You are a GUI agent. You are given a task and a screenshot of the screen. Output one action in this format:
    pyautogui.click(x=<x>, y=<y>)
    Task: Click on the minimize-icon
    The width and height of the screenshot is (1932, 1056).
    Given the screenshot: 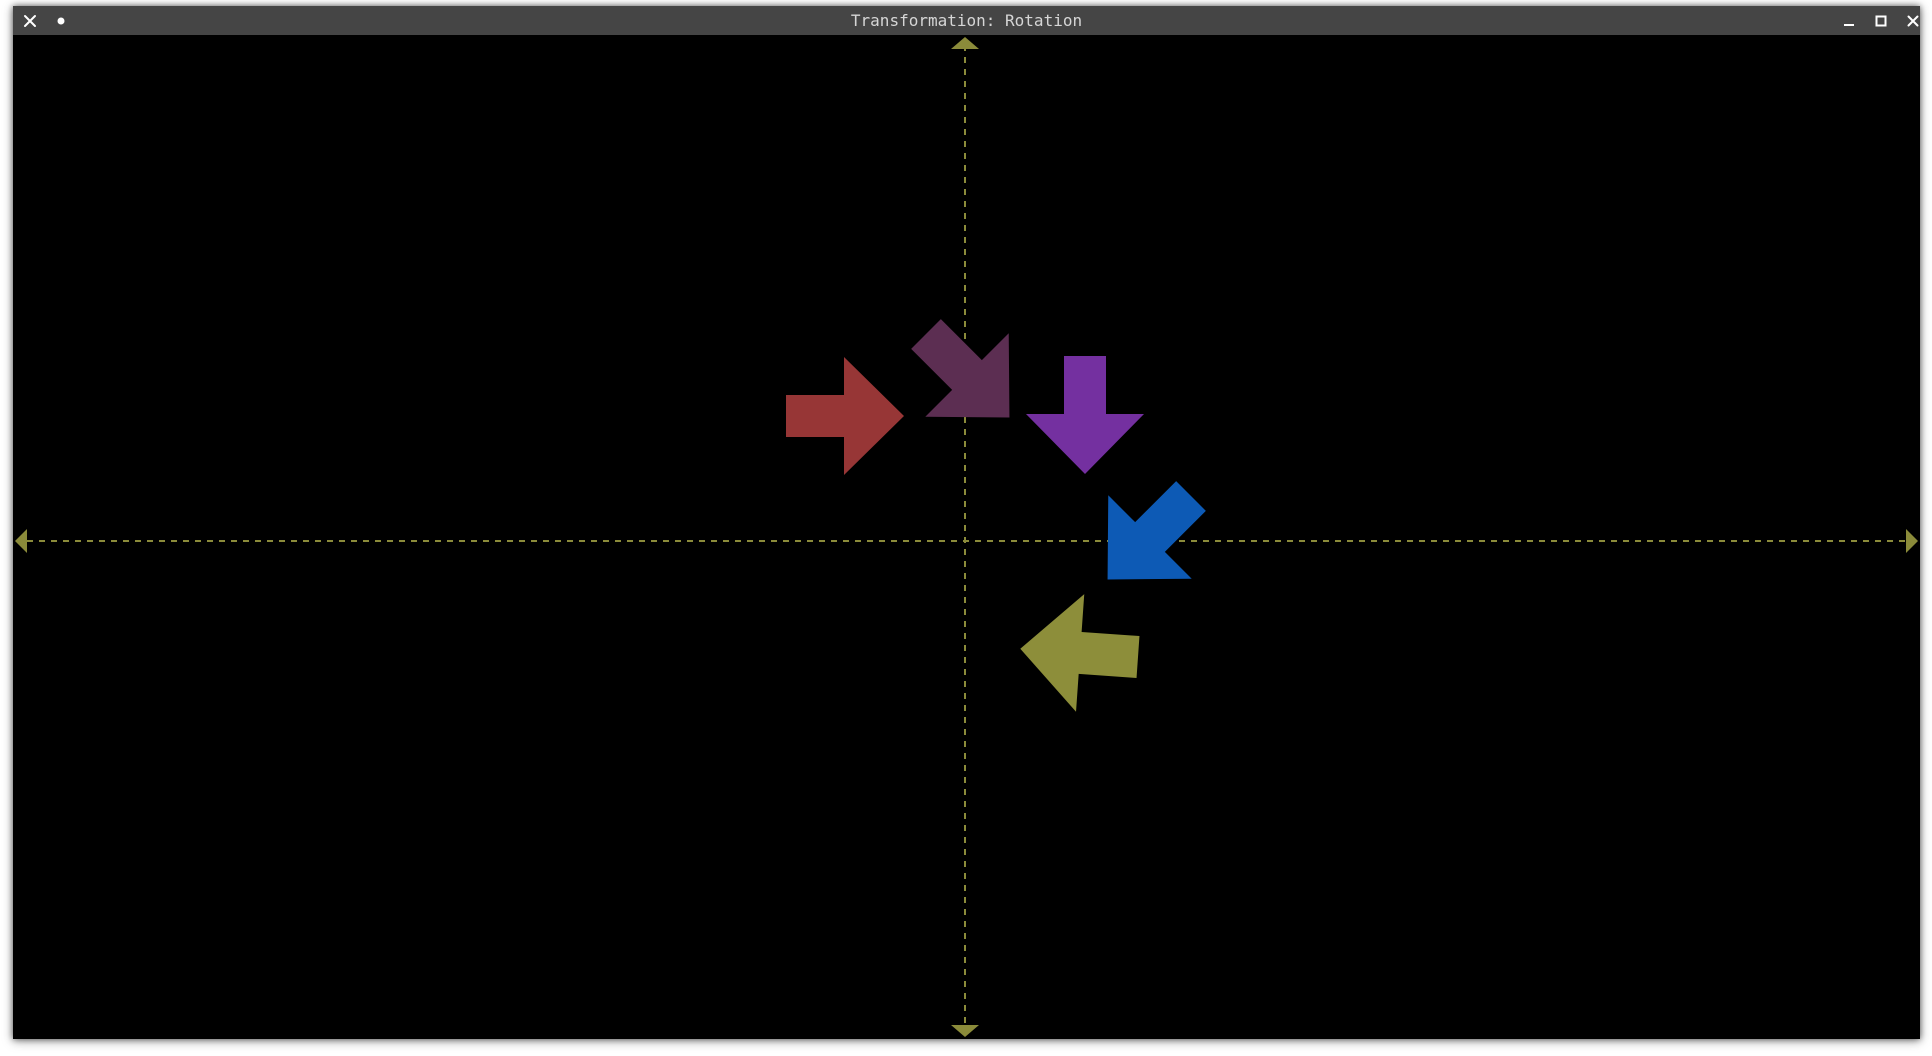 What is the action you would take?
    pyautogui.click(x=1849, y=20)
    